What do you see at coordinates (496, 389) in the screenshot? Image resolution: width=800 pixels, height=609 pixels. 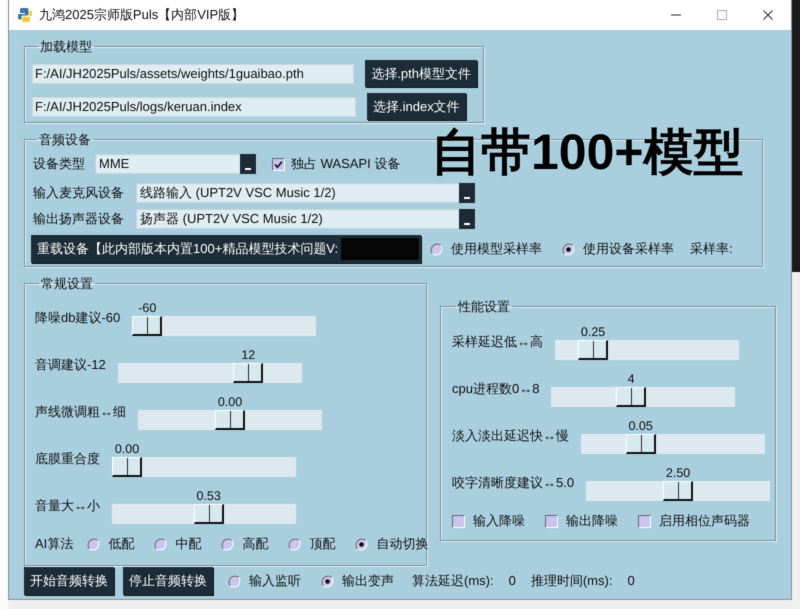 I see `slider-label: cpu进程数0↔8` at bounding box center [496, 389].